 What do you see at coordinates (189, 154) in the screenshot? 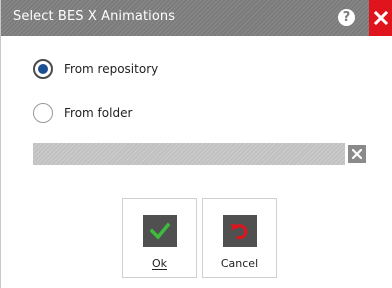
I see `folder-path-input` at bounding box center [189, 154].